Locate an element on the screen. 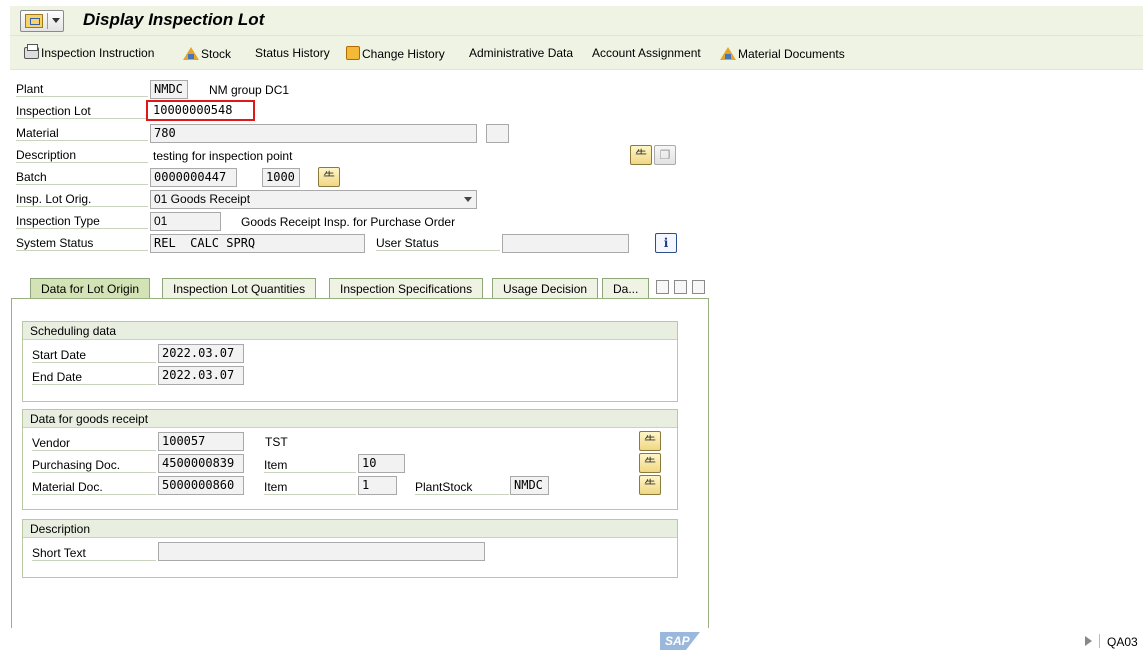  goods-receipt-title: Data for goods receipt is located at coordinates (350, 419).